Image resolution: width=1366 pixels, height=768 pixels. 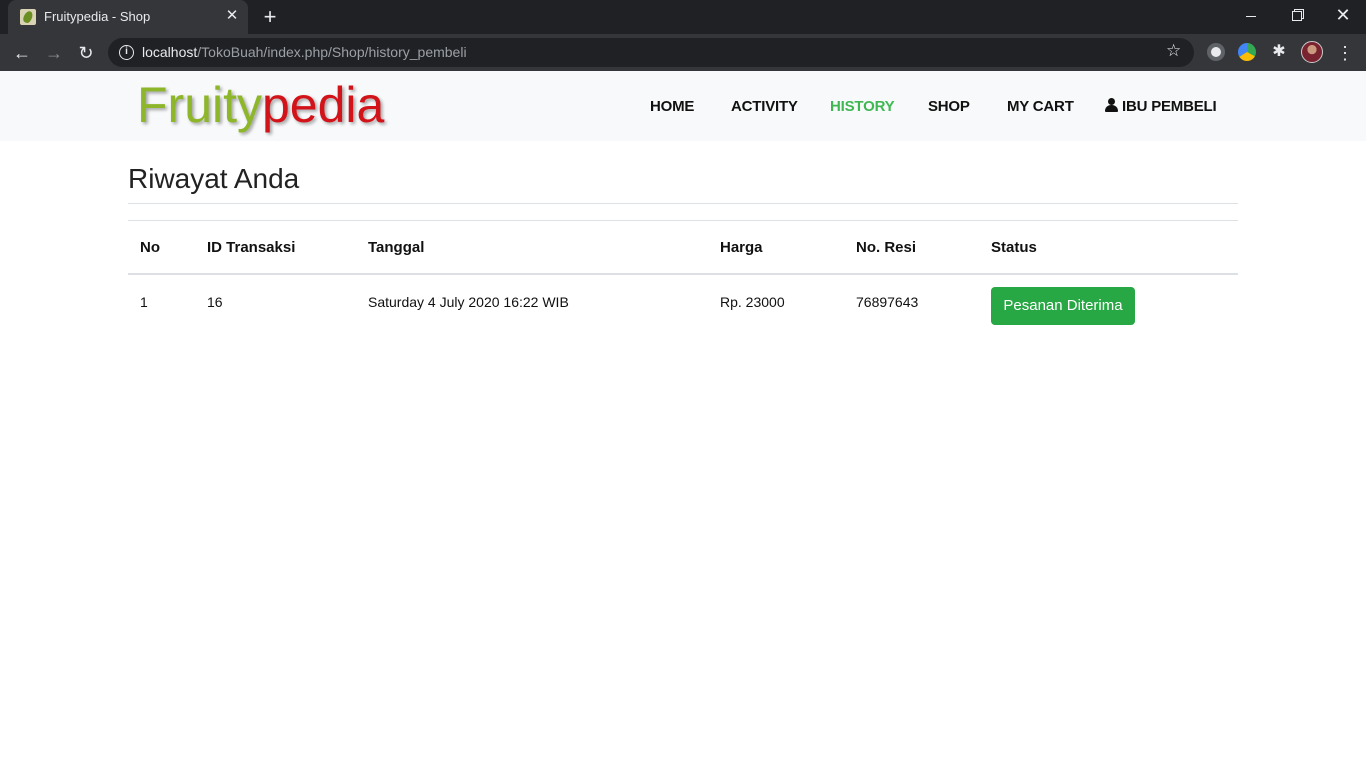 I want to click on site-favicon-icon, so click(x=28, y=17).